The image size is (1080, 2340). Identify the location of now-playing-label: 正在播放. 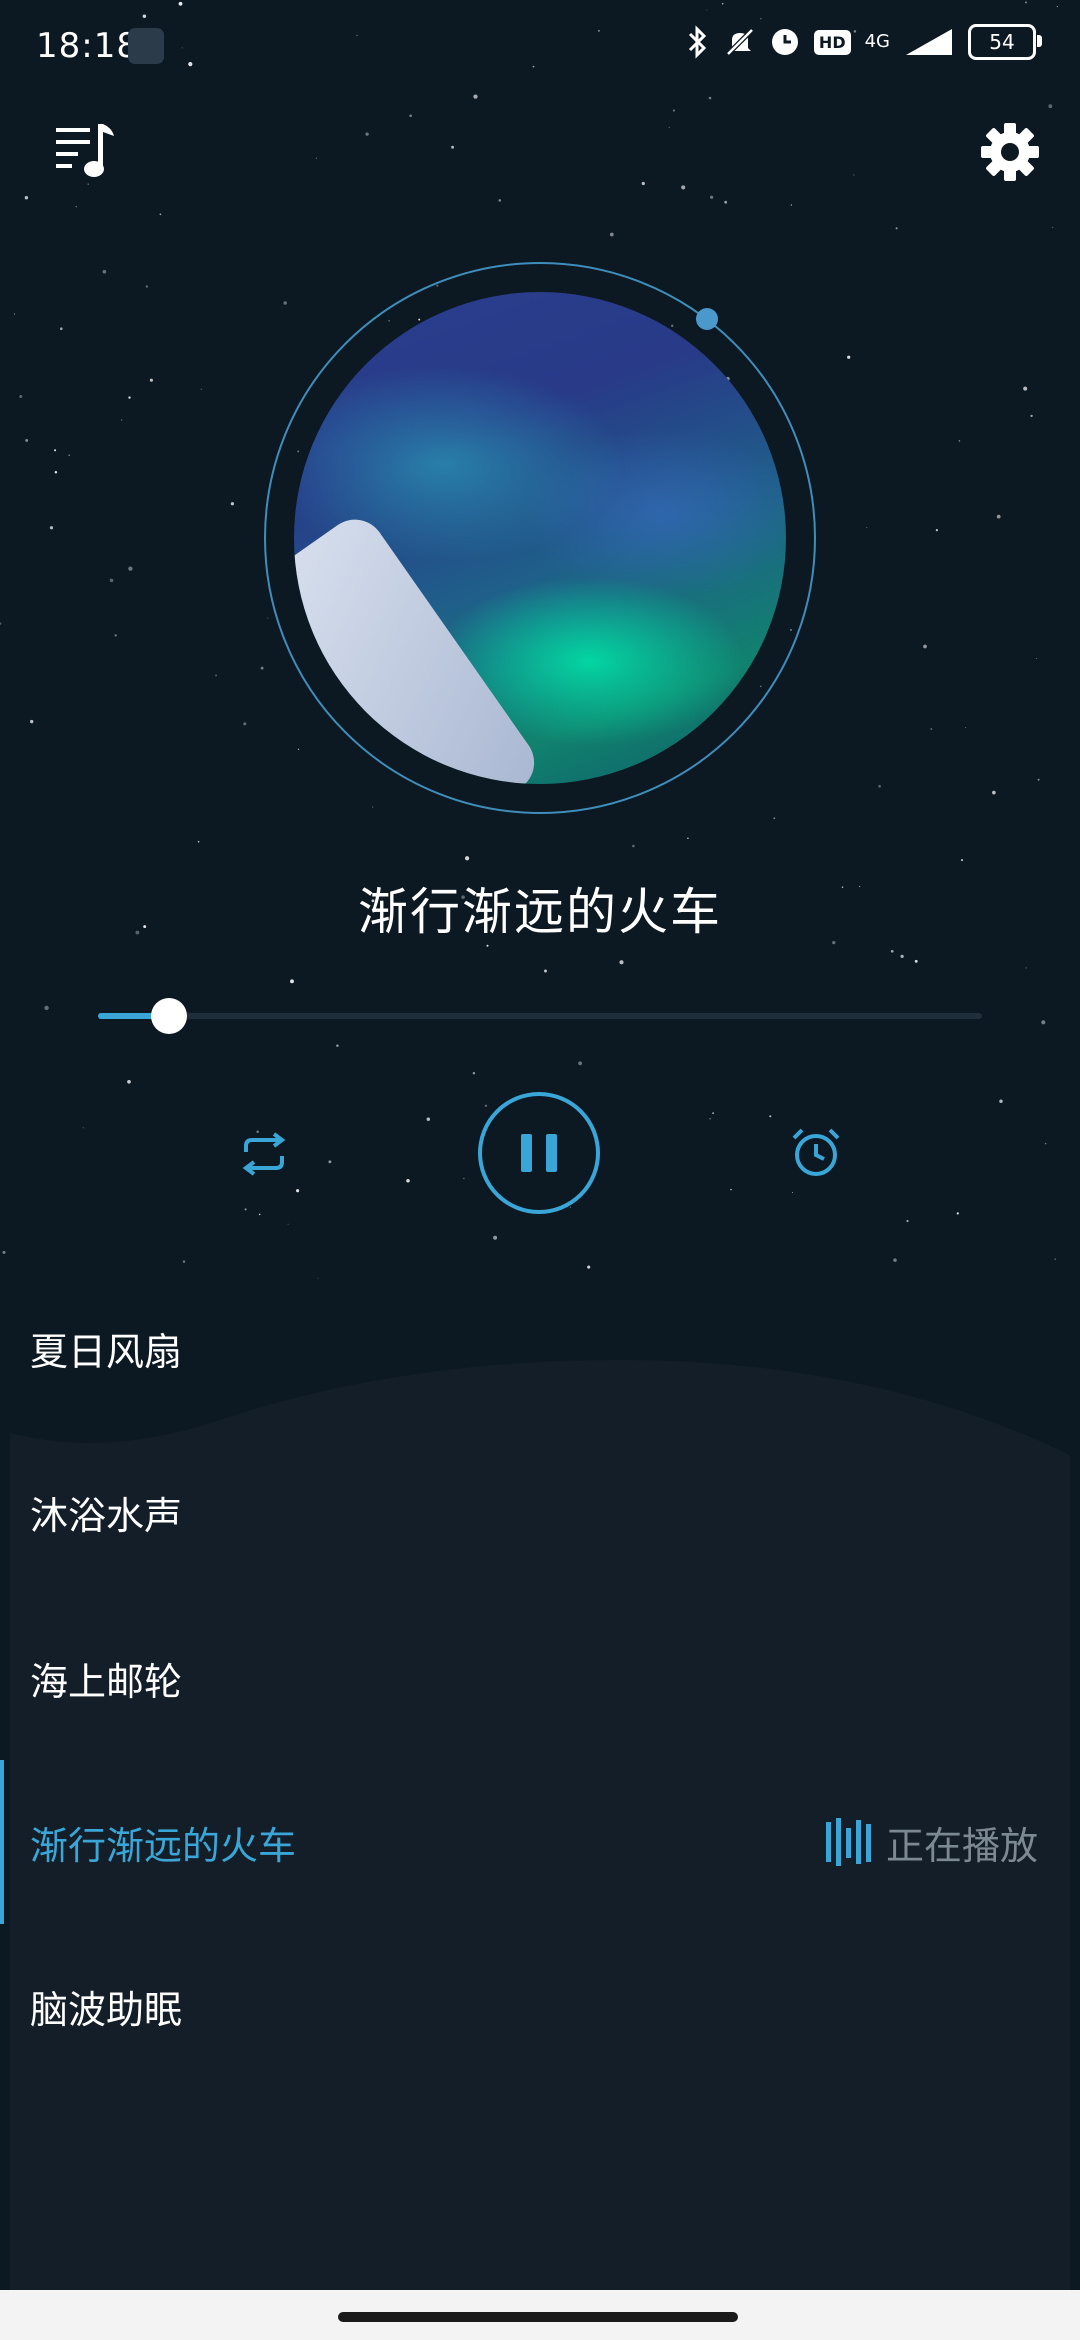
(961, 1845).